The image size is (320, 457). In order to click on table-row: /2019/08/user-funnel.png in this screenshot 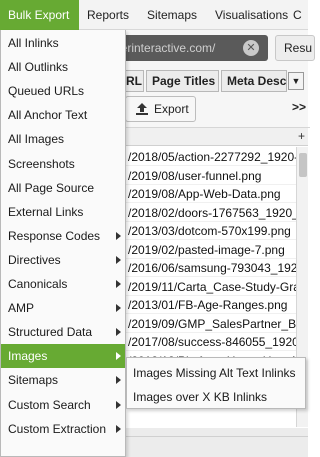, I will do `click(208, 176)`.